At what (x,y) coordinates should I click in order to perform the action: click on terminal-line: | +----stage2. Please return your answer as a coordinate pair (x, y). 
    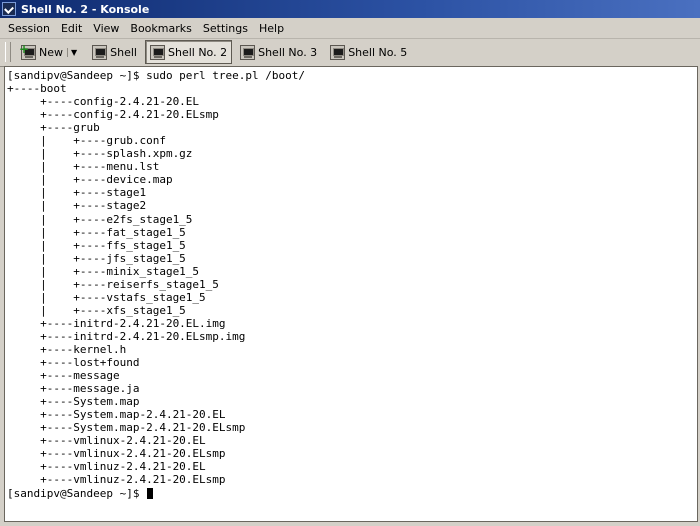
    Looking at the image, I should click on (77, 206).